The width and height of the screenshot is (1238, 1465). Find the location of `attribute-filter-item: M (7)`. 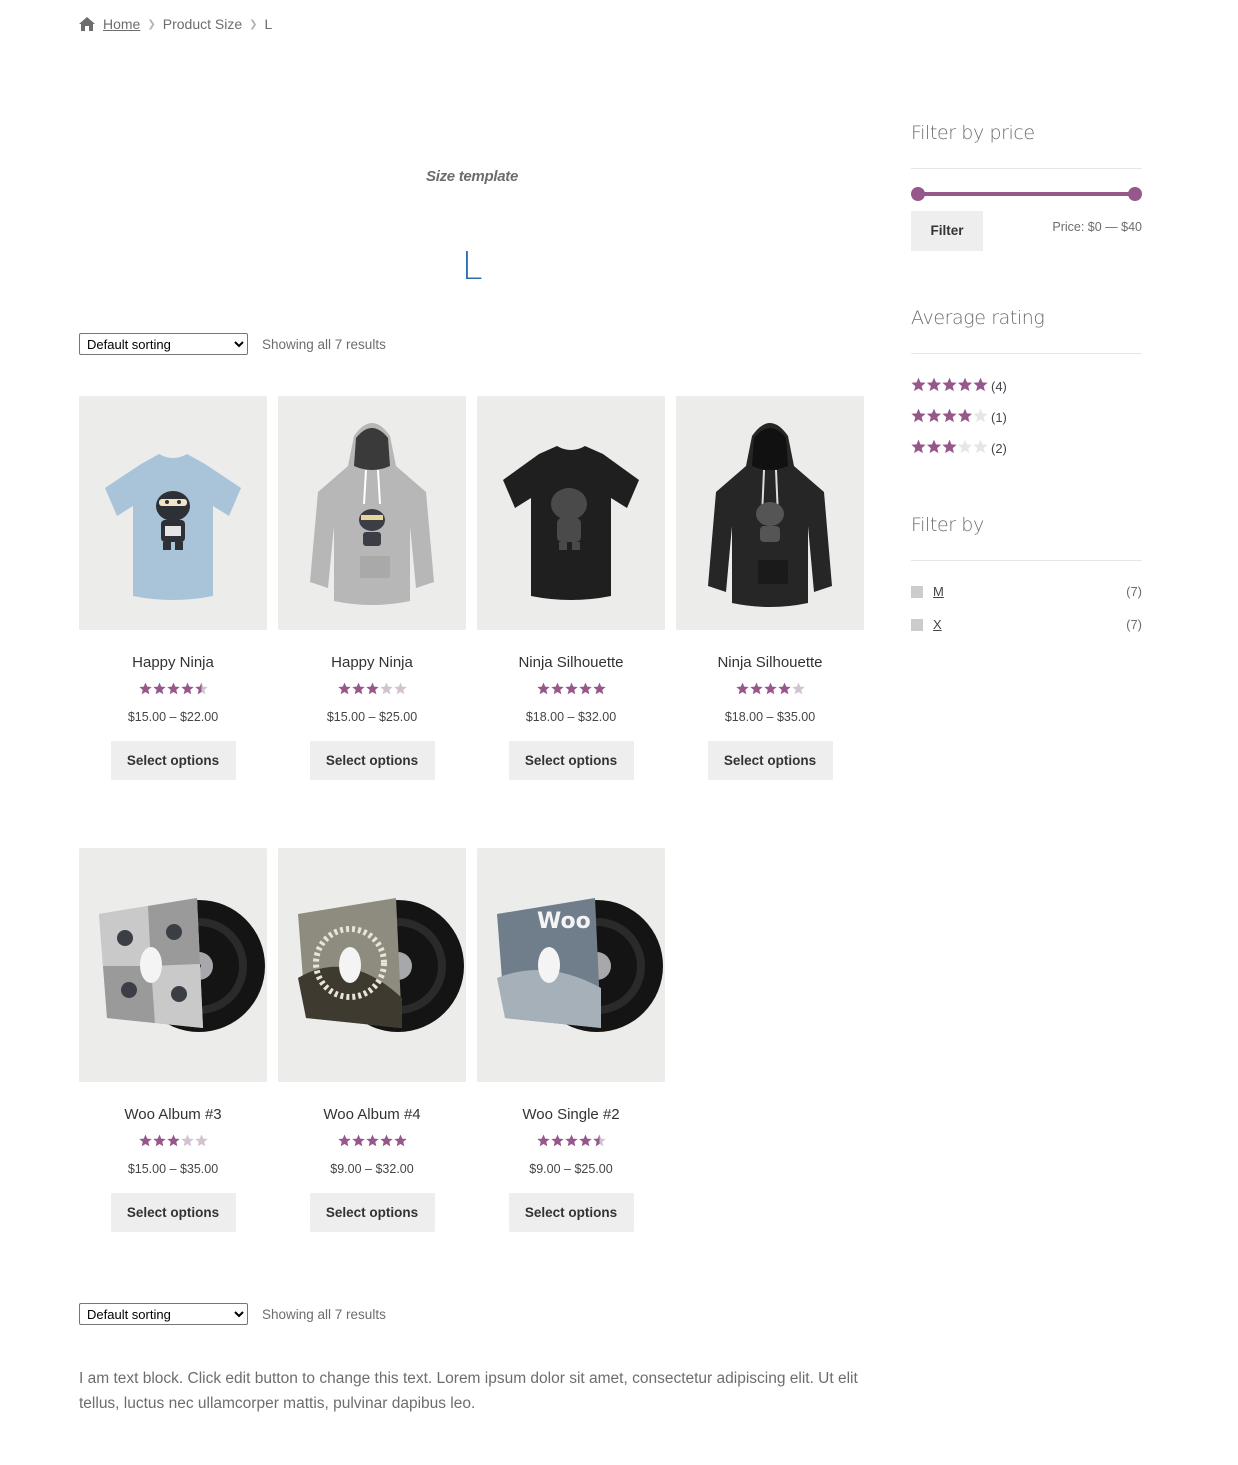

attribute-filter-item: M (7) is located at coordinates (1026, 591).